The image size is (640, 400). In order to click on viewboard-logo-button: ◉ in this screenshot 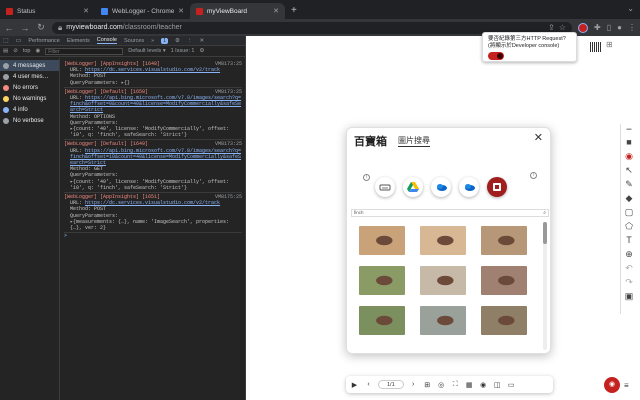, I will do `click(612, 385)`.